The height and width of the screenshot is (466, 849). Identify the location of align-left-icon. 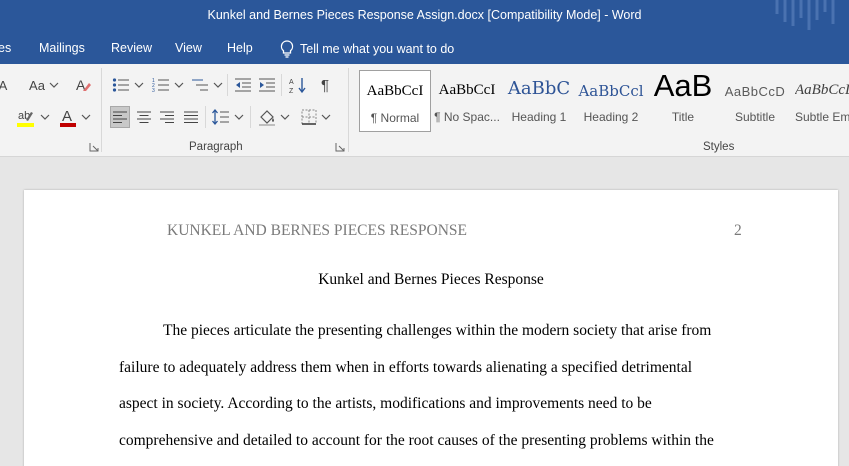
(120, 117).